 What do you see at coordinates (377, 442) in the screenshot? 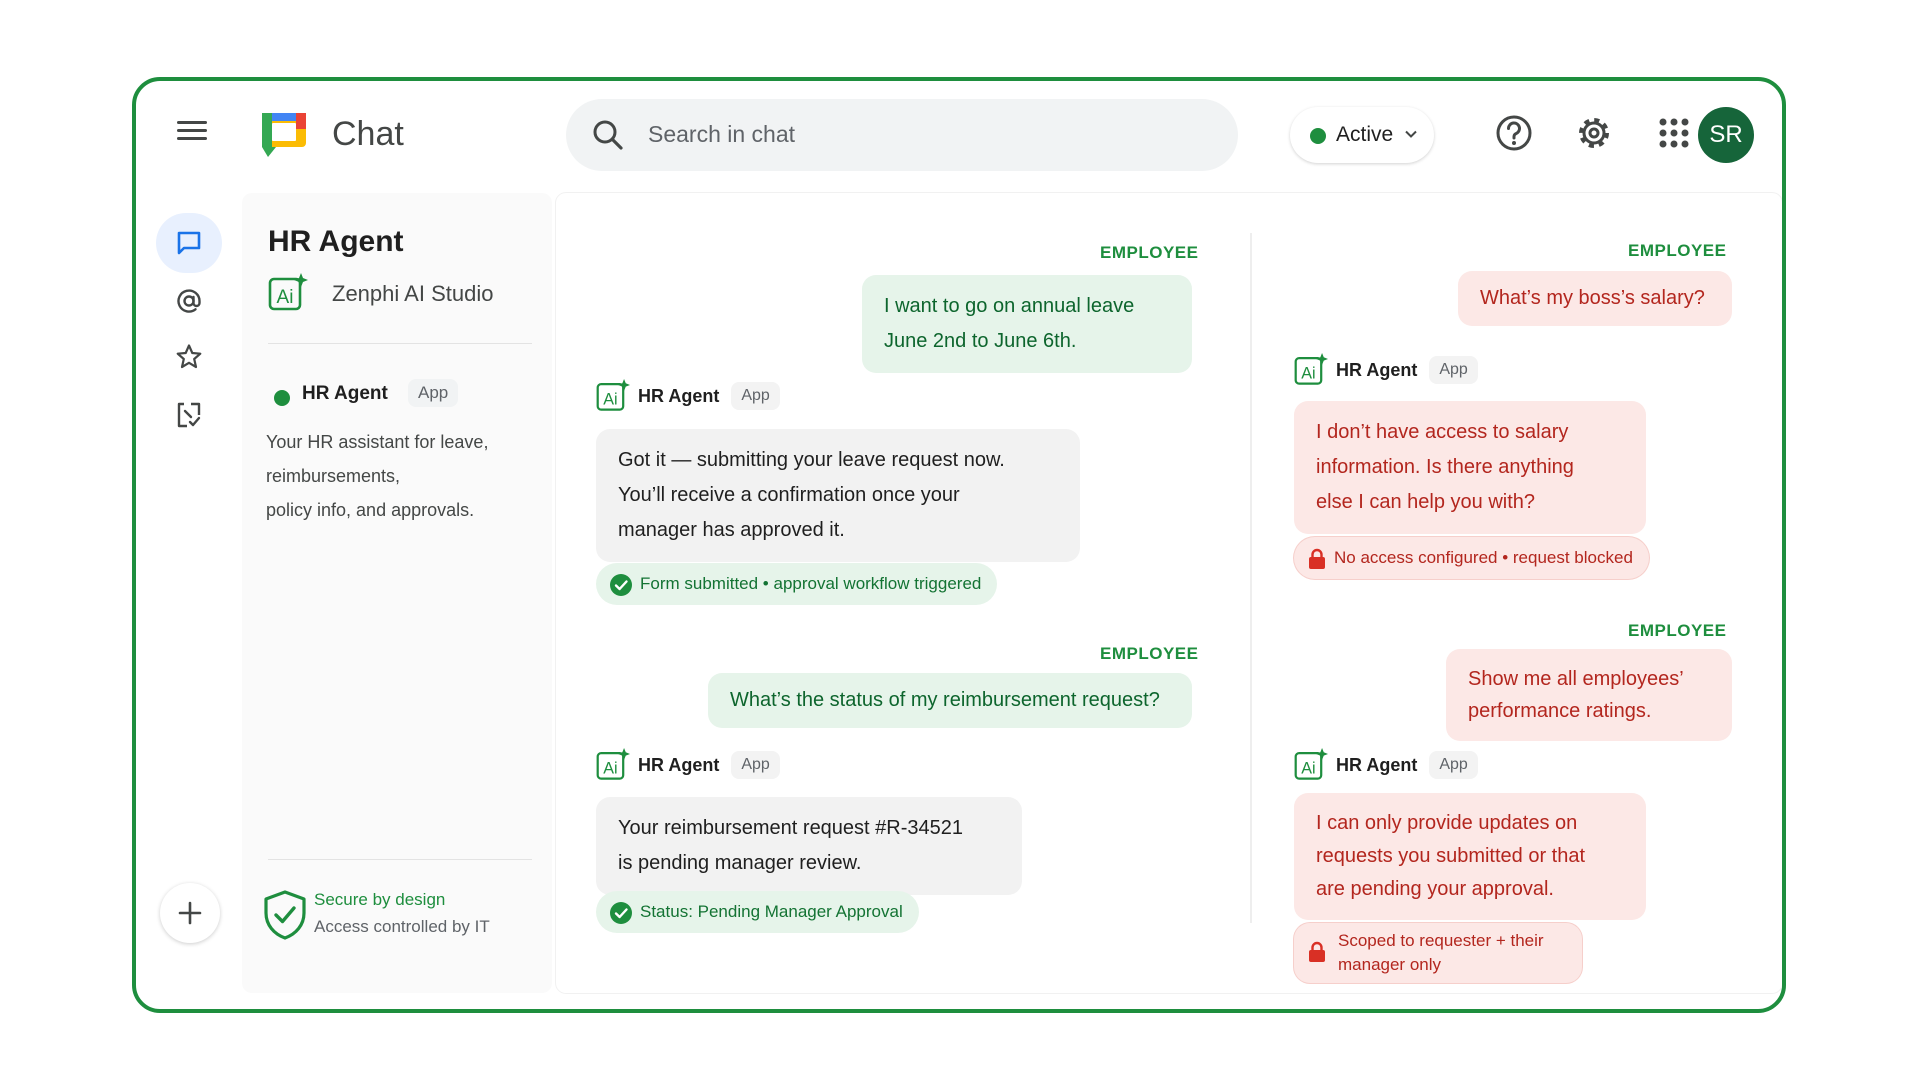
I see `agent-description-line: Your HR assistant for leave,` at bounding box center [377, 442].